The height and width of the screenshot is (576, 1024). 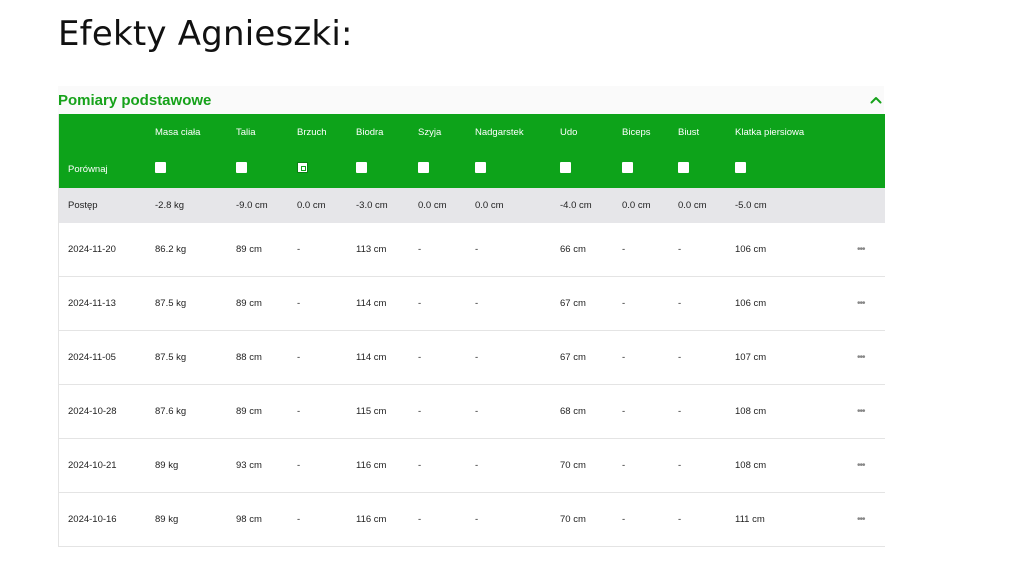 I want to click on column-header: Biceps, so click(x=650, y=132).